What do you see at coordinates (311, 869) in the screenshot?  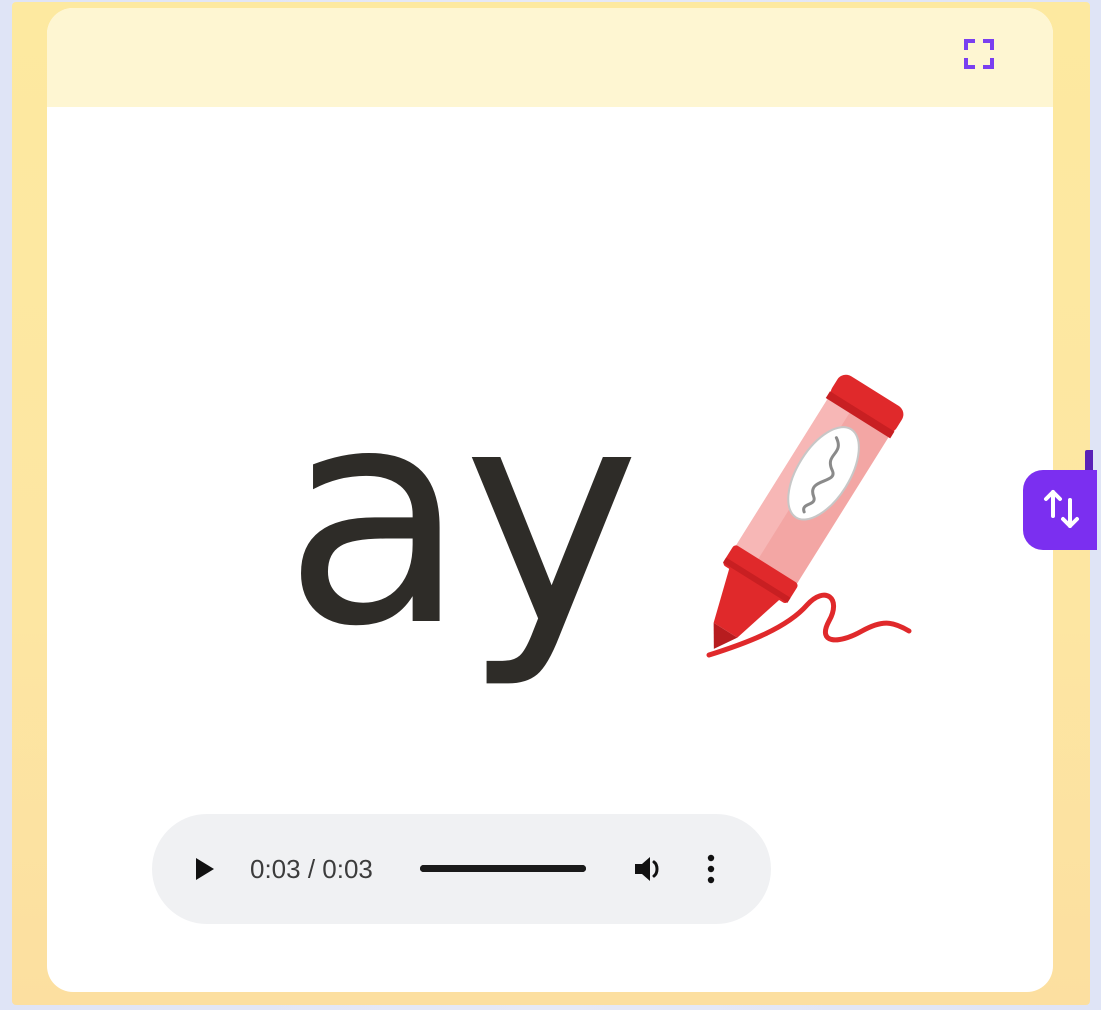 I see `audio-time: 0:03 / 0:03` at bounding box center [311, 869].